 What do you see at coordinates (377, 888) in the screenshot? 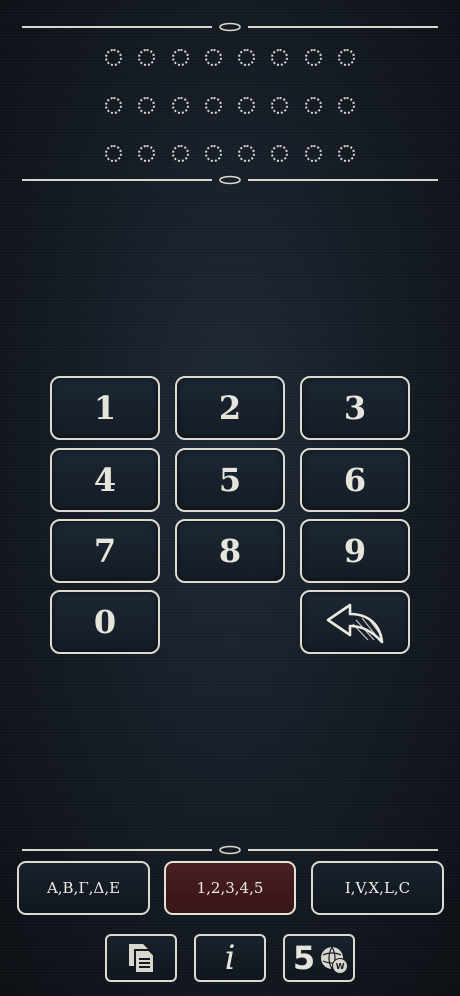
I see `roman-numerals-button: I,V,X,L,C` at bounding box center [377, 888].